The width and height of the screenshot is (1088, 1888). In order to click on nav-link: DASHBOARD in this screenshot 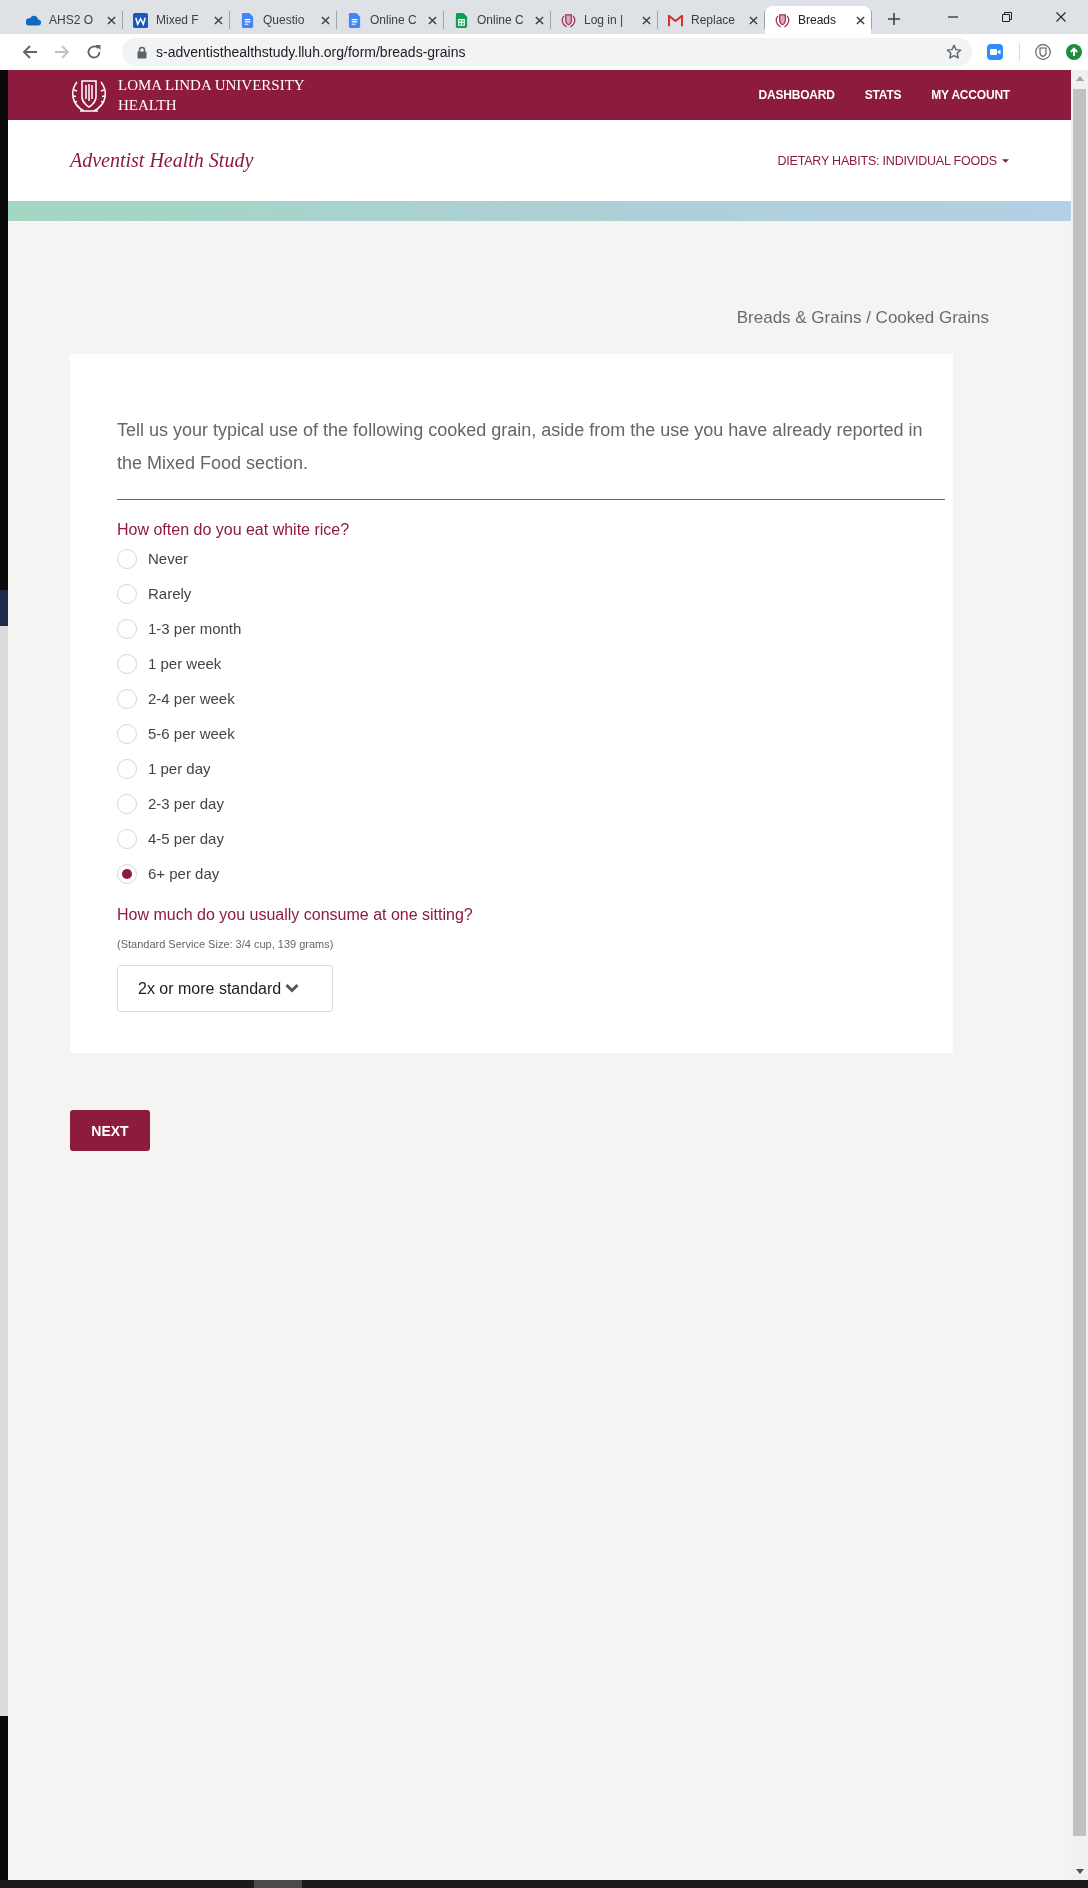, I will do `click(796, 95)`.